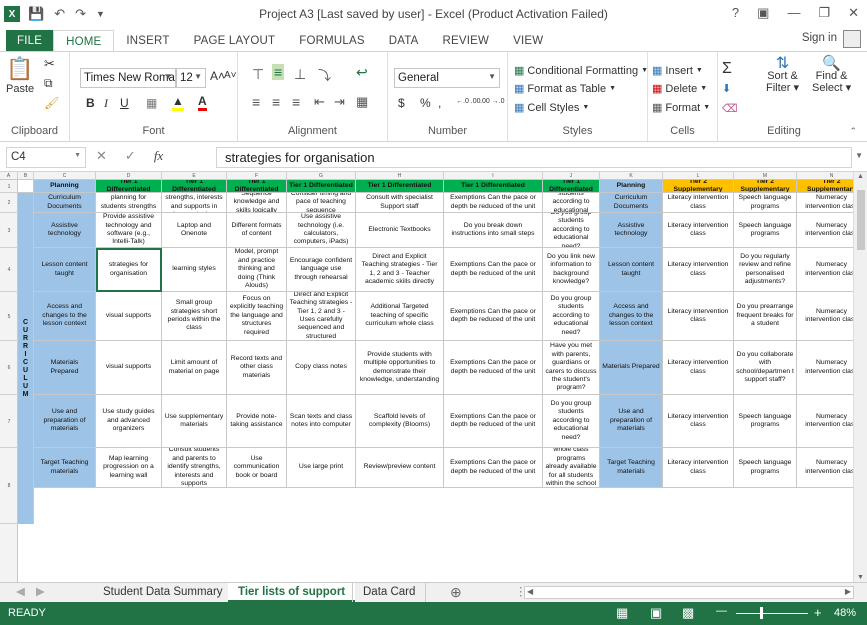 This screenshot has width=867, height=625. I want to click on bold-button: B, so click(90, 103).